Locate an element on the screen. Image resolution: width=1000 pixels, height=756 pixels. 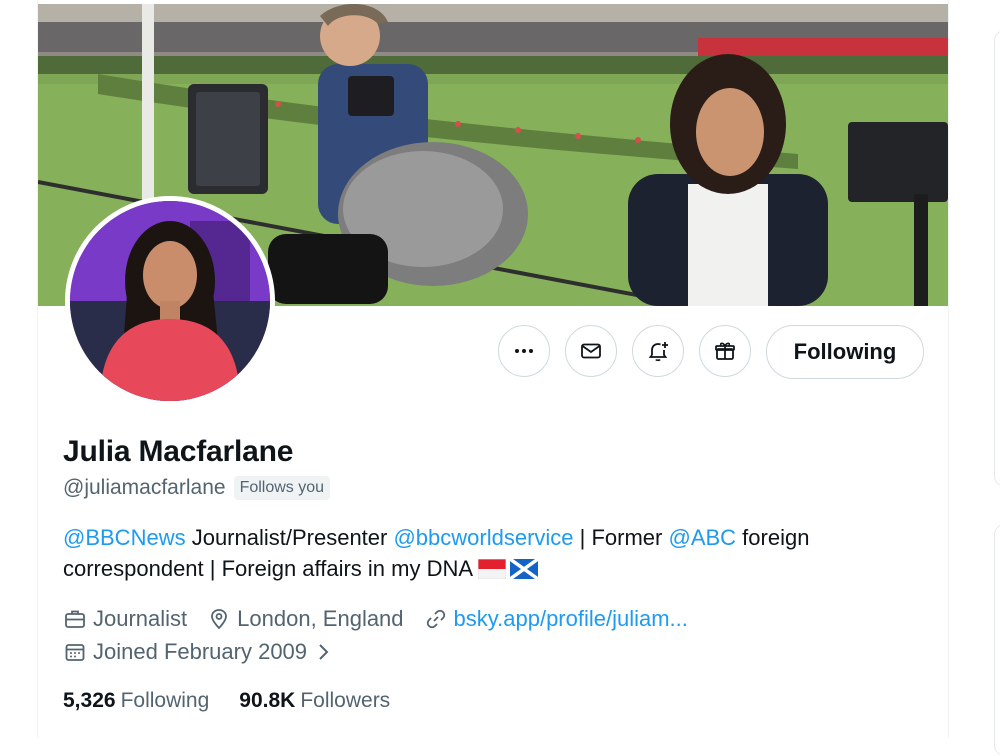
avatar-image is located at coordinates (170, 301).